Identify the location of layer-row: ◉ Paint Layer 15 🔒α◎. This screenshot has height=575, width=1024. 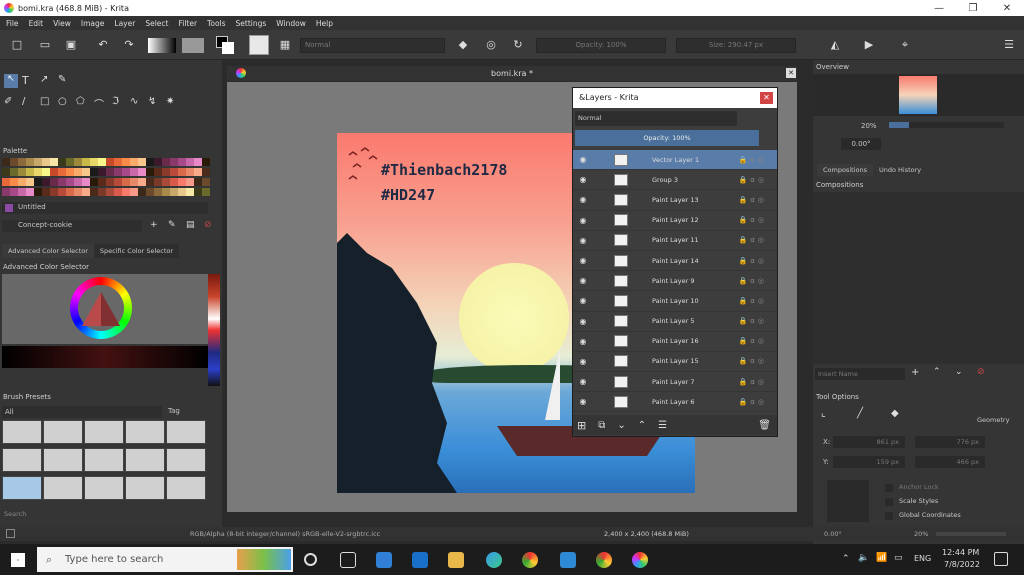
(675, 362).